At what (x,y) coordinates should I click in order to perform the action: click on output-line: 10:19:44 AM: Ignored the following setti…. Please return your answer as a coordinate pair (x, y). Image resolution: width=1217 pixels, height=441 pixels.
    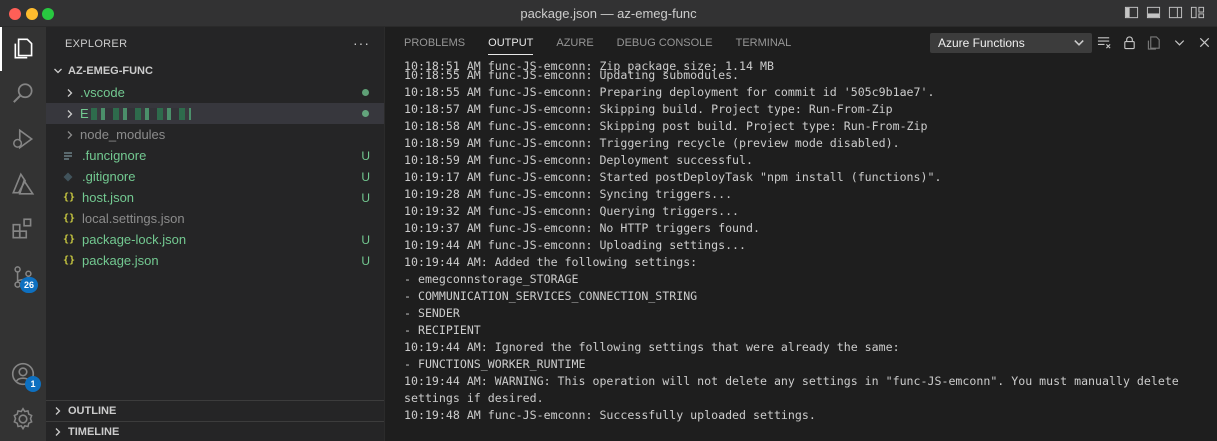
    Looking at the image, I should click on (652, 347).